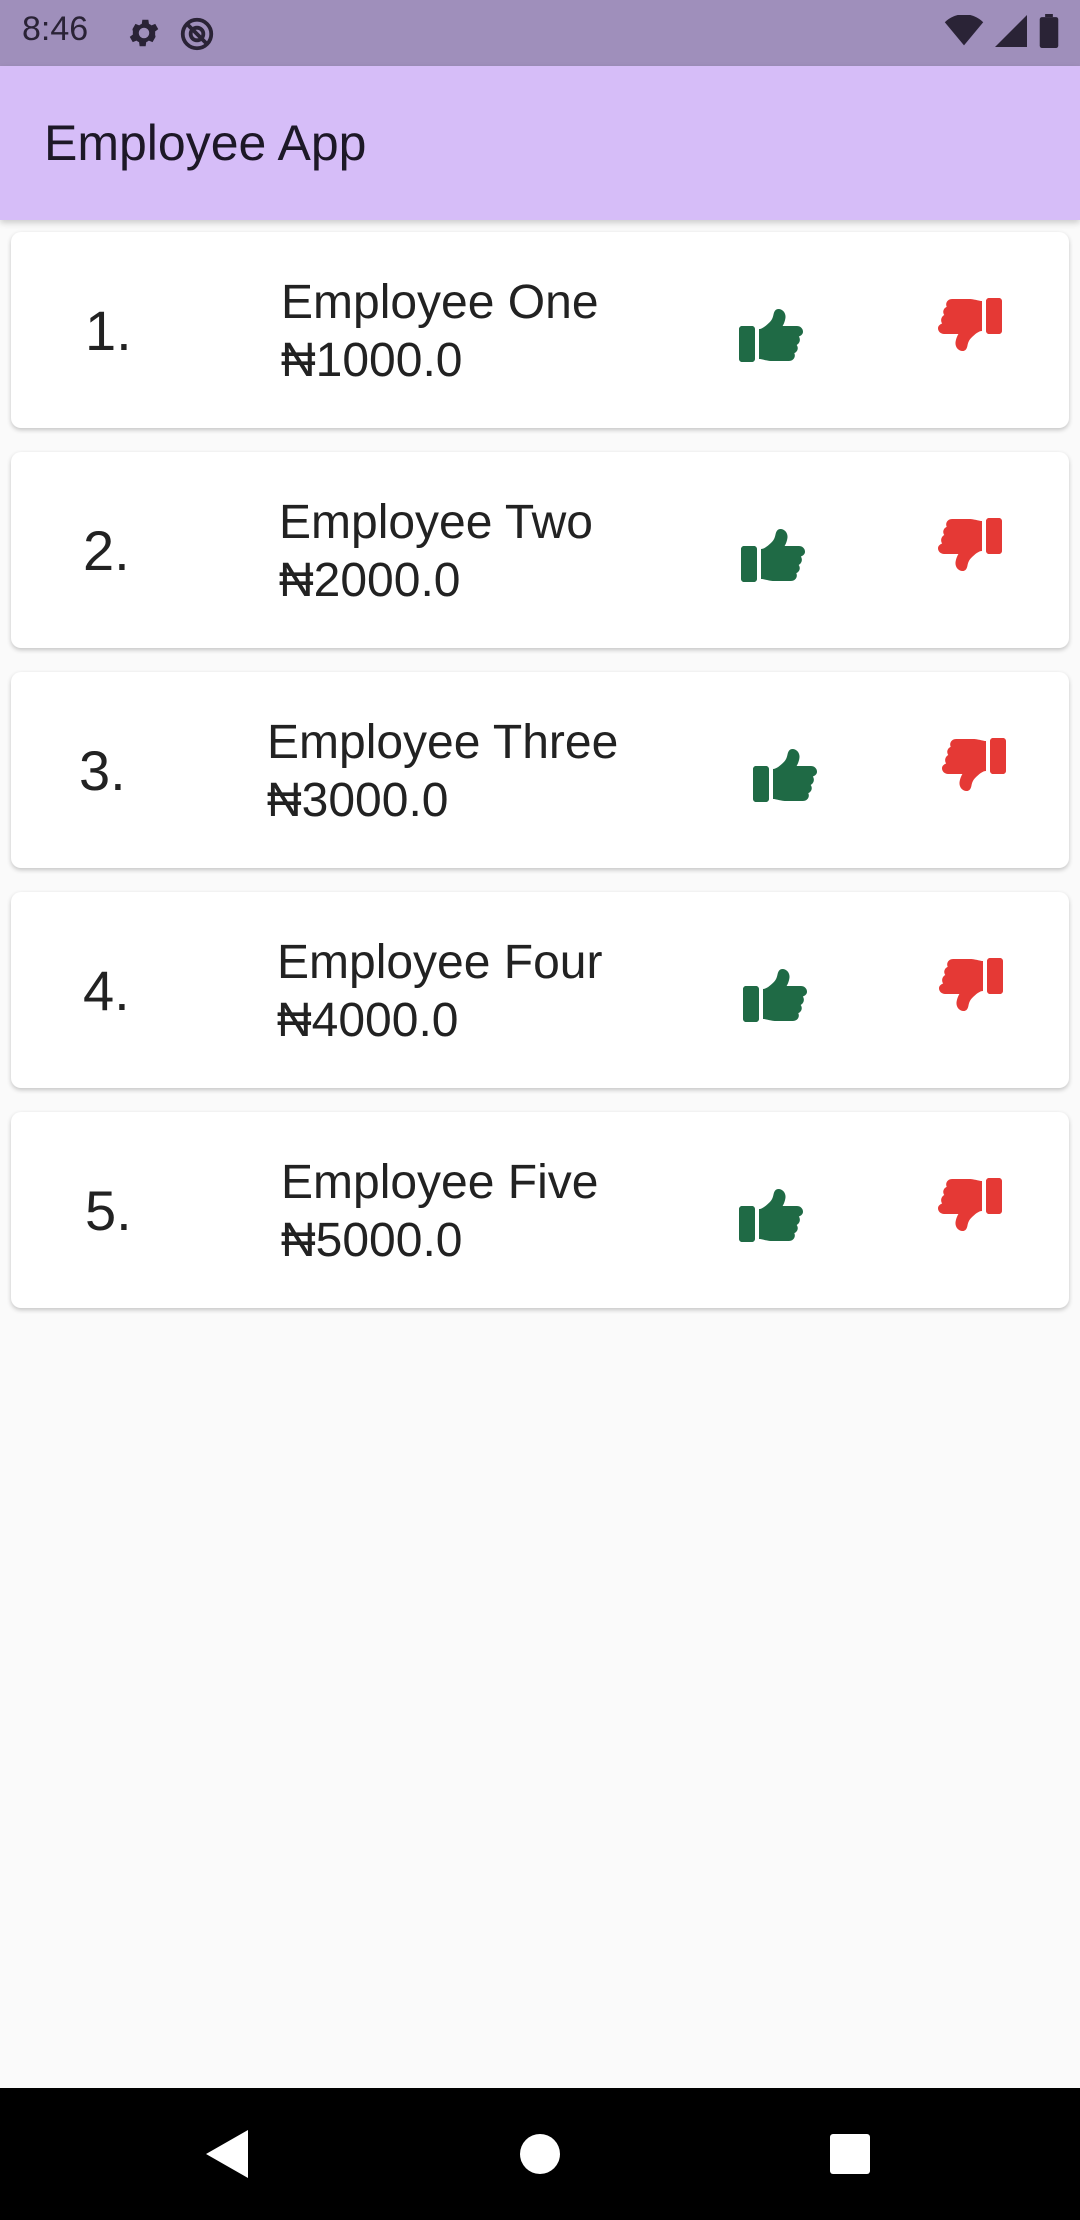 The width and height of the screenshot is (1080, 2220). Describe the element at coordinates (108, 330) in the screenshot. I see `employee-number: 1.` at that location.